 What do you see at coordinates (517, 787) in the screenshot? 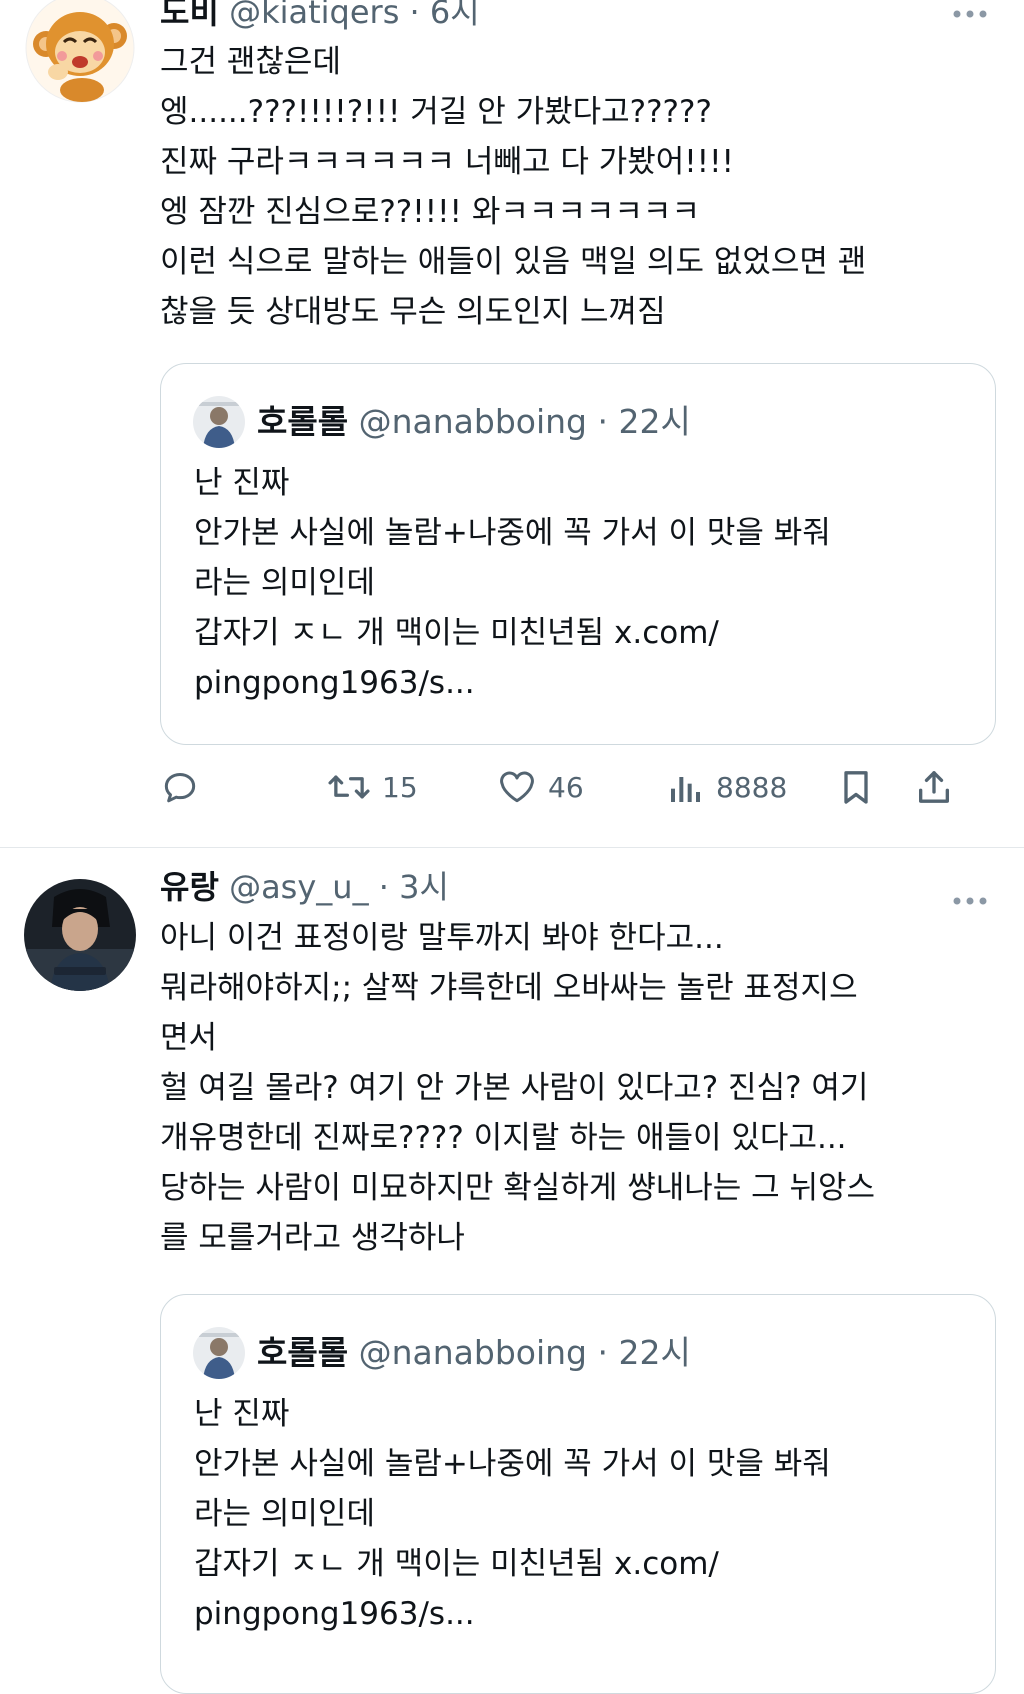
I see `heart-icon` at bounding box center [517, 787].